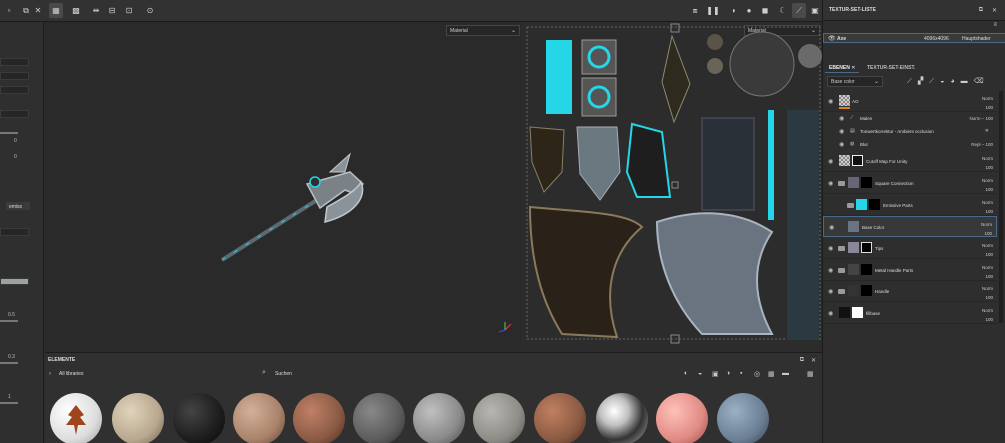  What do you see at coordinates (741, 373) in the screenshot?
I see `filter-alpha-icon: ▪` at bounding box center [741, 373].